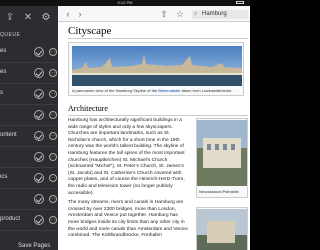  I want to click on bookmark-icon: ☆, so click(180, 14).